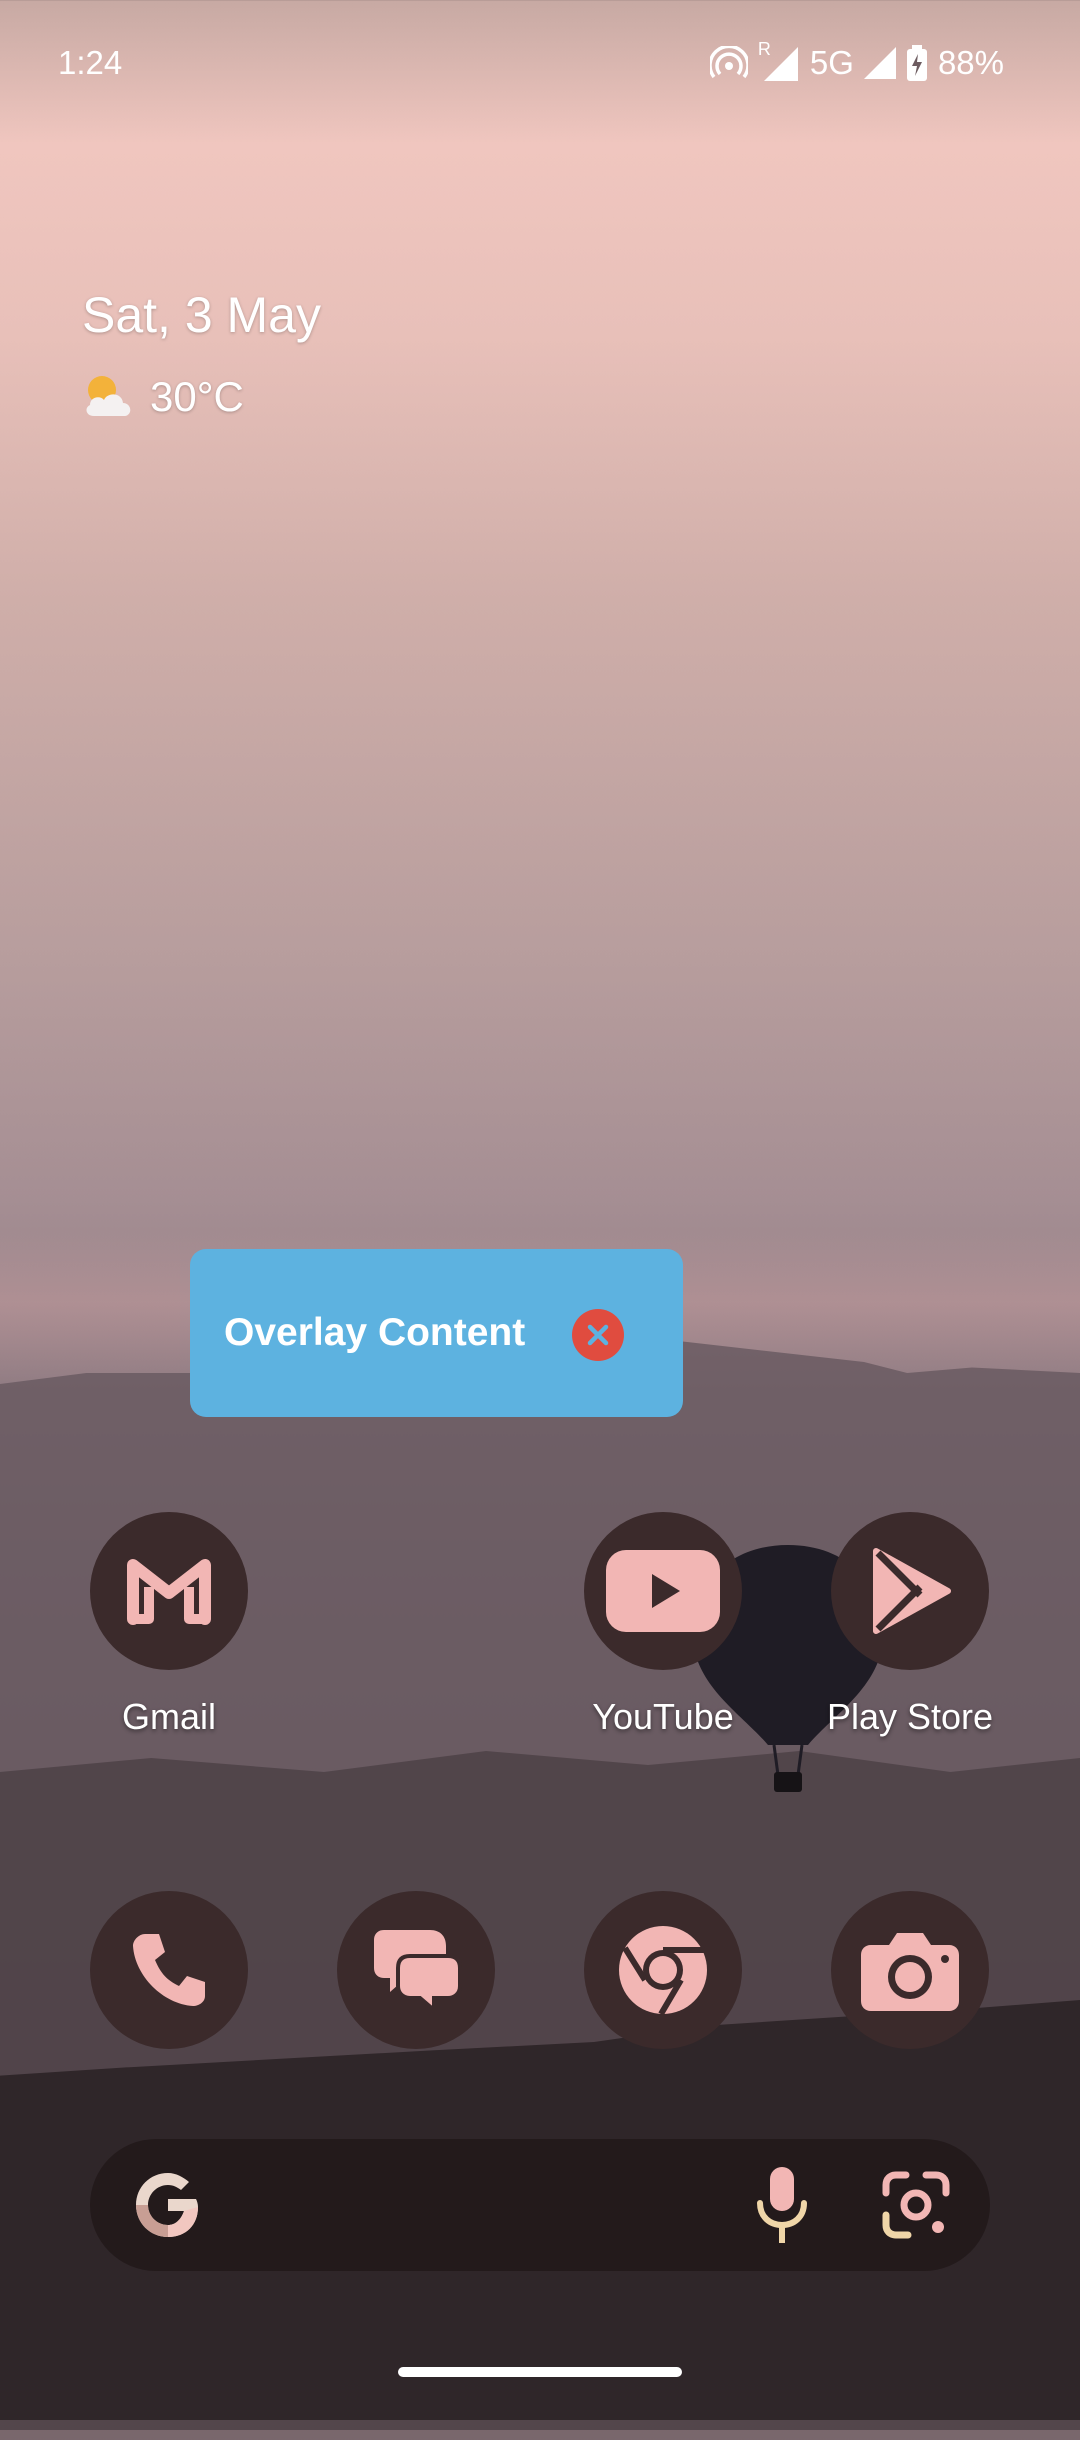 The width and height of the screenshot is (1080, 2440). What do you see at coordinates (663, 1716) in the screenshot?
I see `app-label-youtube: YouTube` at bounding box center [663, 1716].